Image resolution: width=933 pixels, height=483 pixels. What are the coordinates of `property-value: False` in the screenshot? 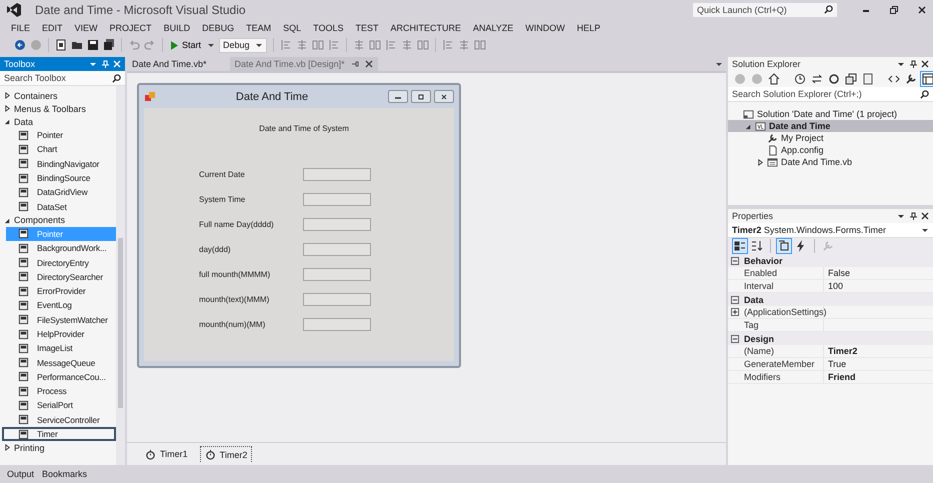 It's located at (878, 273).